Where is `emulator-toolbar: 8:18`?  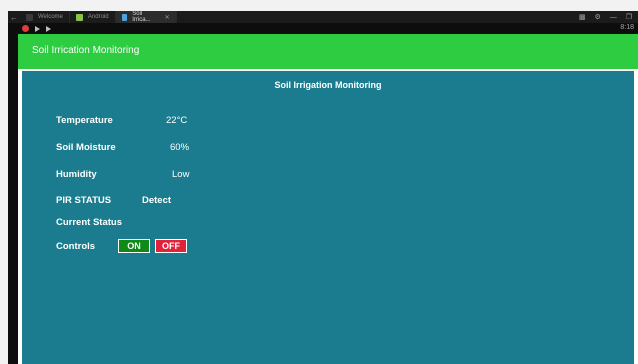
emulator-toolbar: 8:18 is located at coordinates (323, 28).